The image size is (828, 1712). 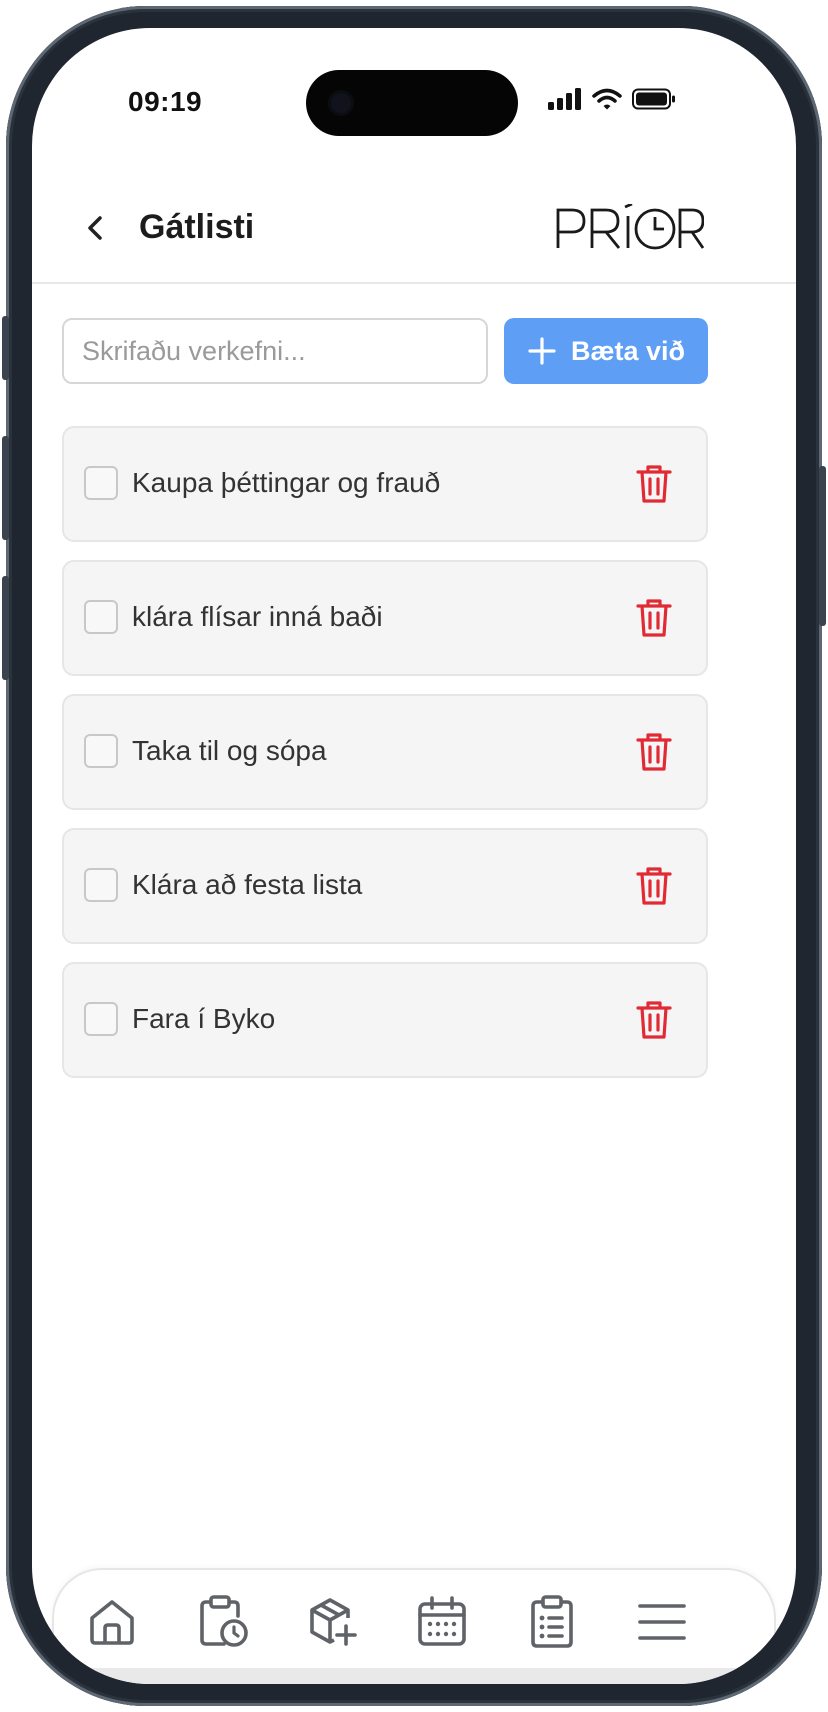 What do you see at coordinates (607, 99) in the screenshot?
I see `wifi-icon` at bounding box center [607, 99].